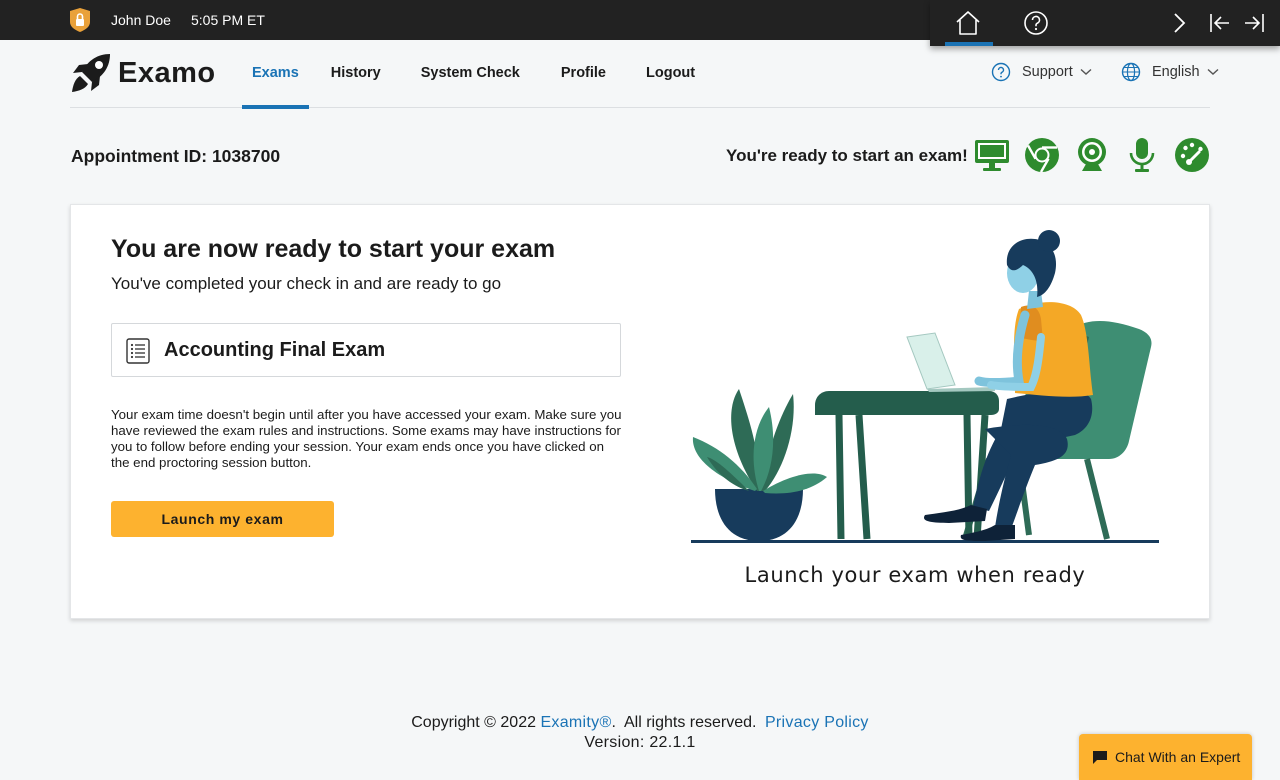  I want to click on card-title: You are now ready to start your exam, so click(333, 249).